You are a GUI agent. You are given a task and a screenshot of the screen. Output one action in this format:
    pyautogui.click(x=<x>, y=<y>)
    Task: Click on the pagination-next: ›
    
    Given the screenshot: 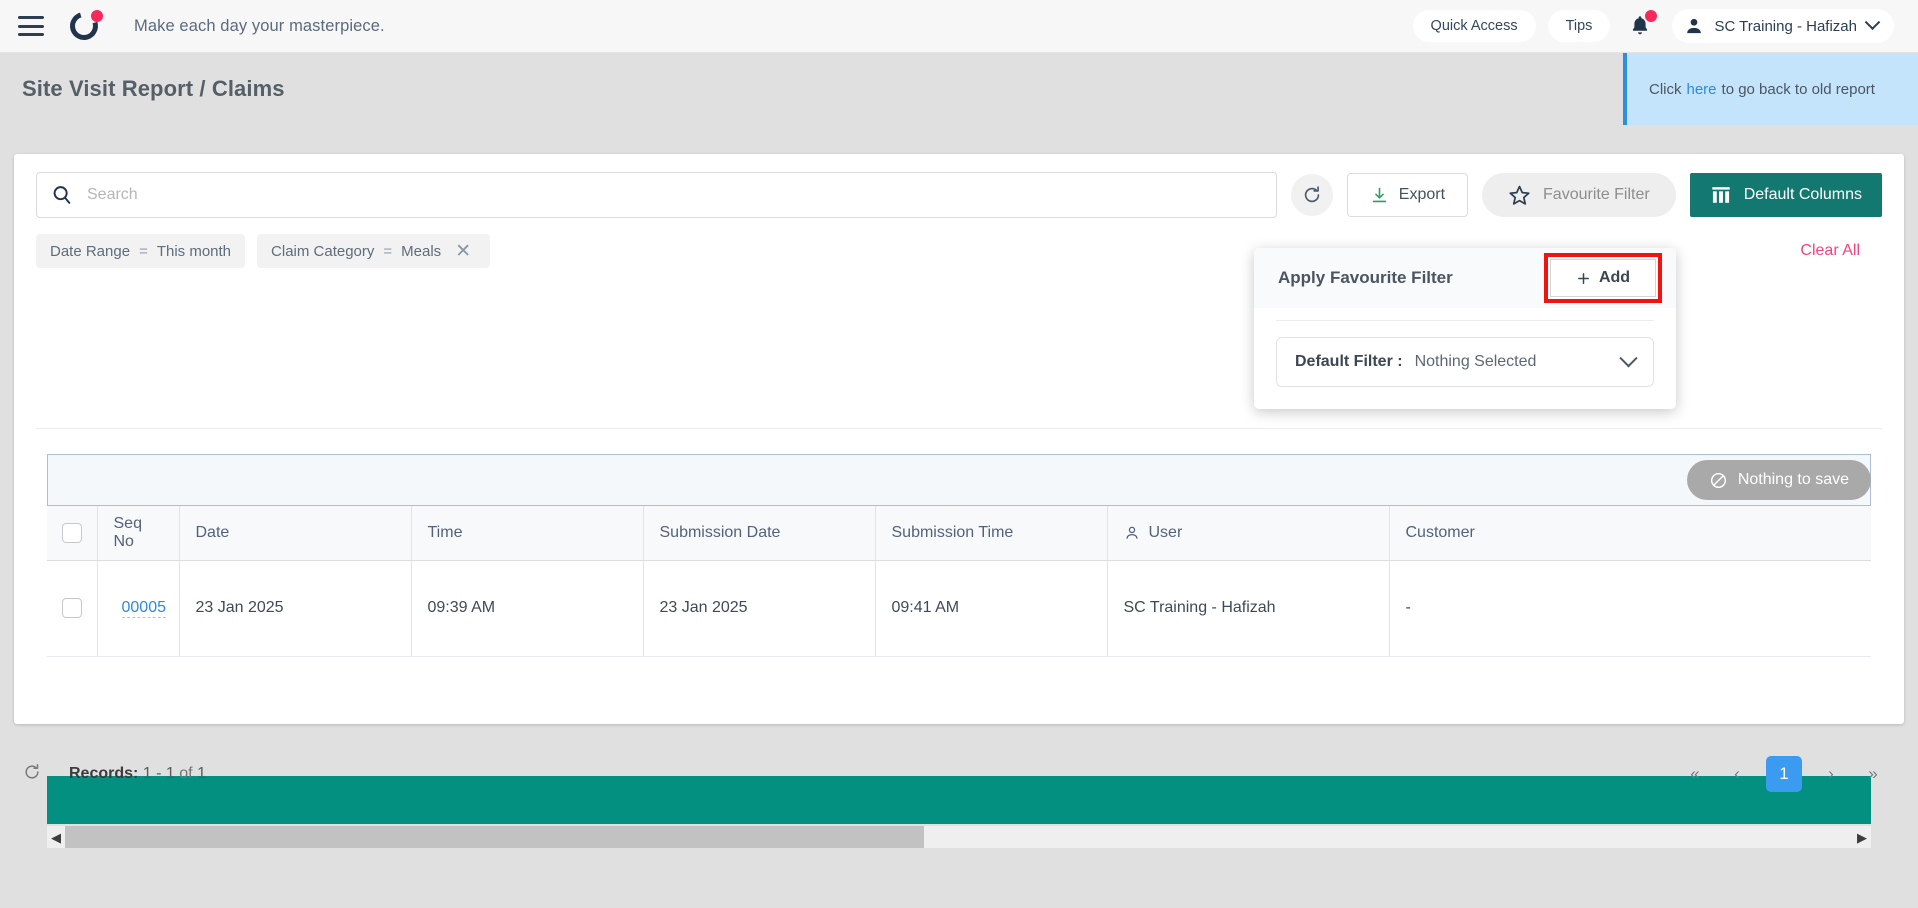 What is the action you would take?
    pyautogui.click(x=1831, y=774)
    